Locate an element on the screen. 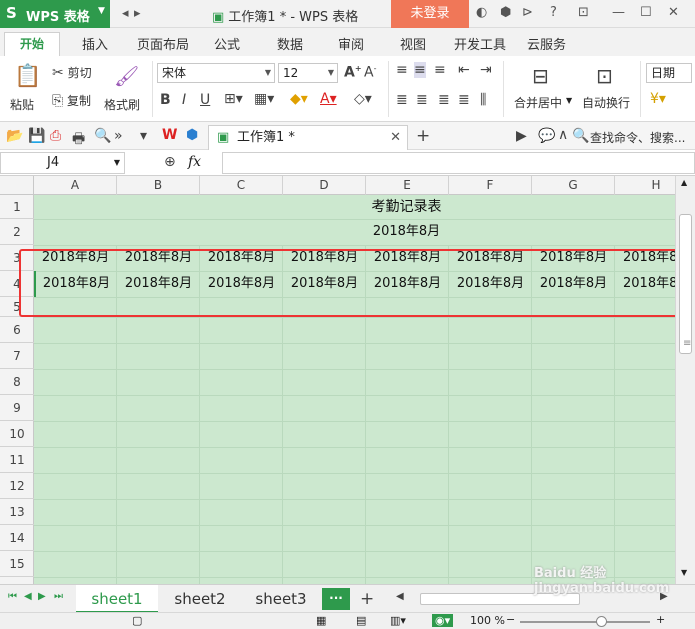  align-left-icon: ≣ is located at coordinates (402, 100).